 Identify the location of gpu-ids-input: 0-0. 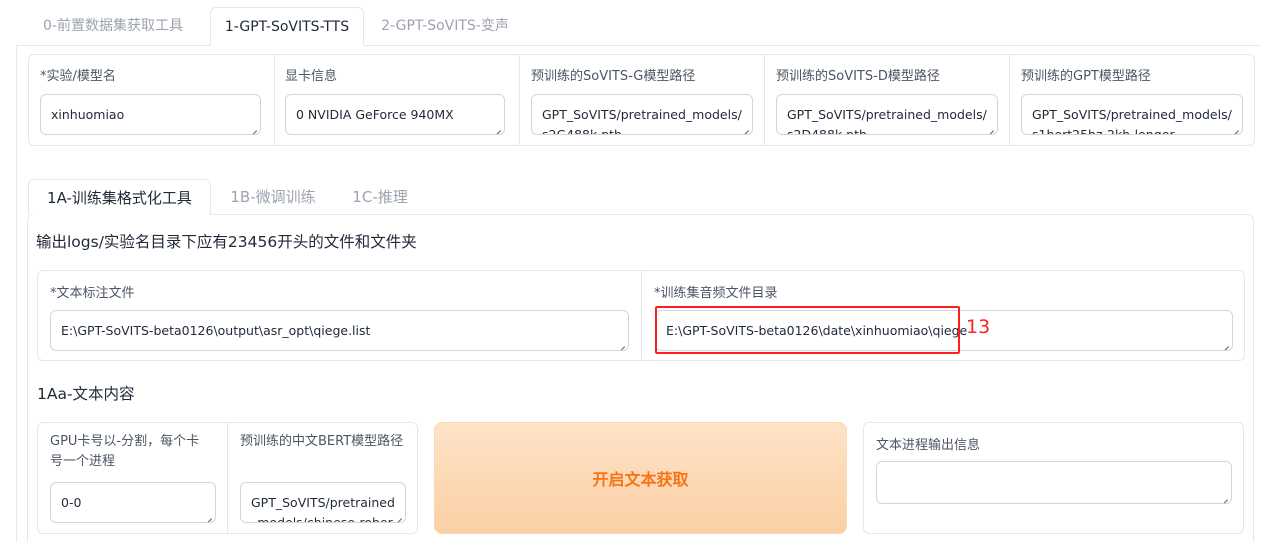
(133, 502).